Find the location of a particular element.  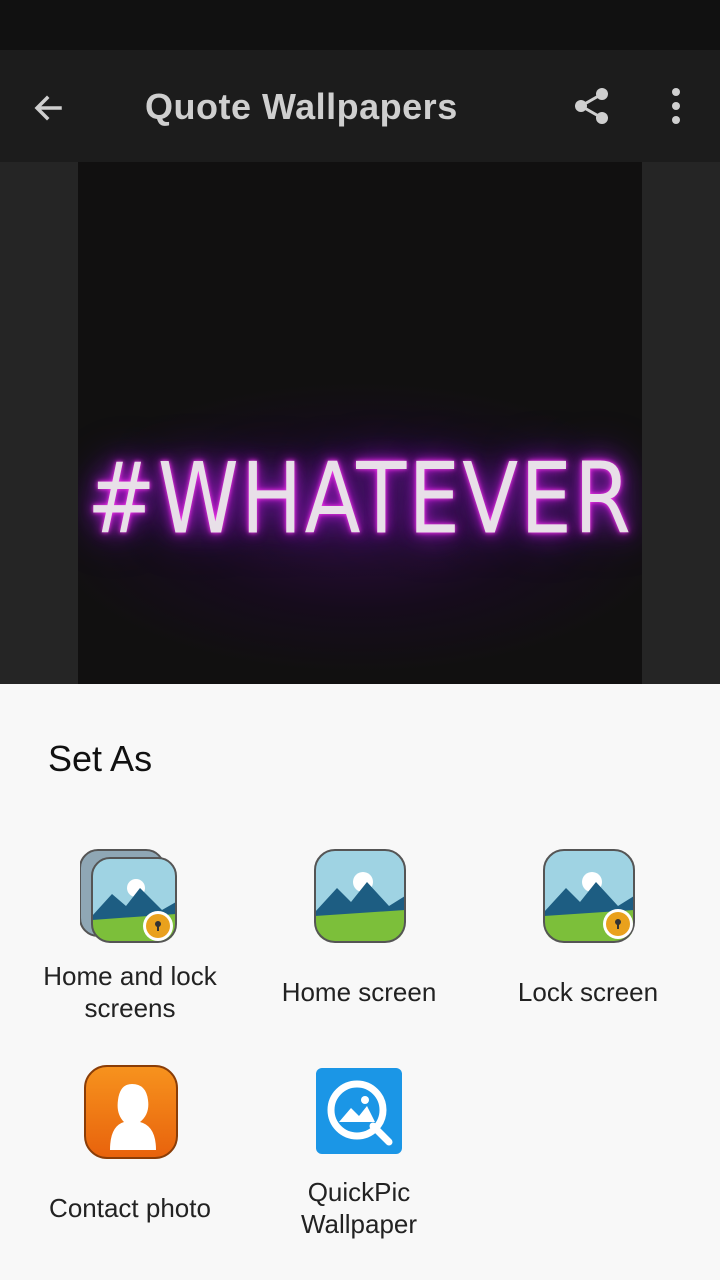

status-bar is located at coordinates (360, 25).